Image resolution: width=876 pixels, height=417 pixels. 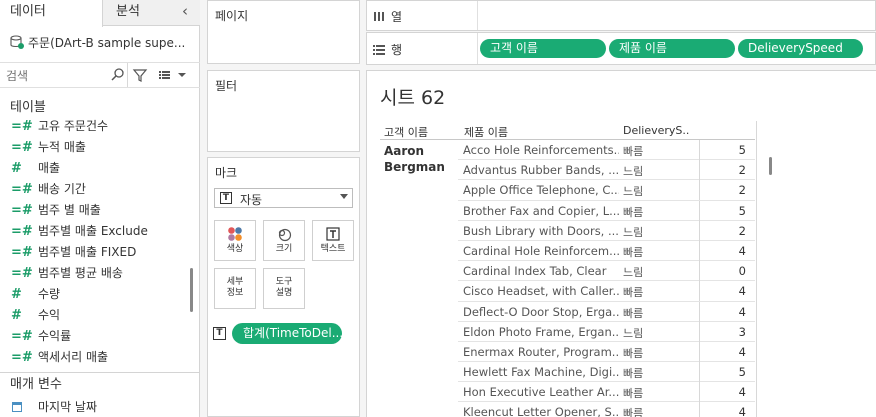 I want to click on field-label: 범주 별 매출, so click(x=69, y=210).